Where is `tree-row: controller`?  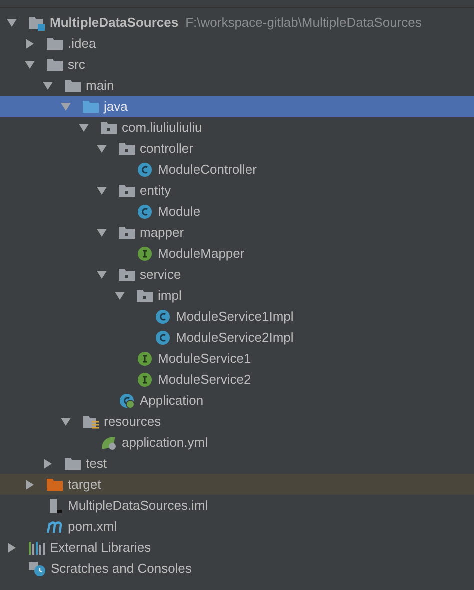 tree-row: controller is located at coordinates (237, 148).